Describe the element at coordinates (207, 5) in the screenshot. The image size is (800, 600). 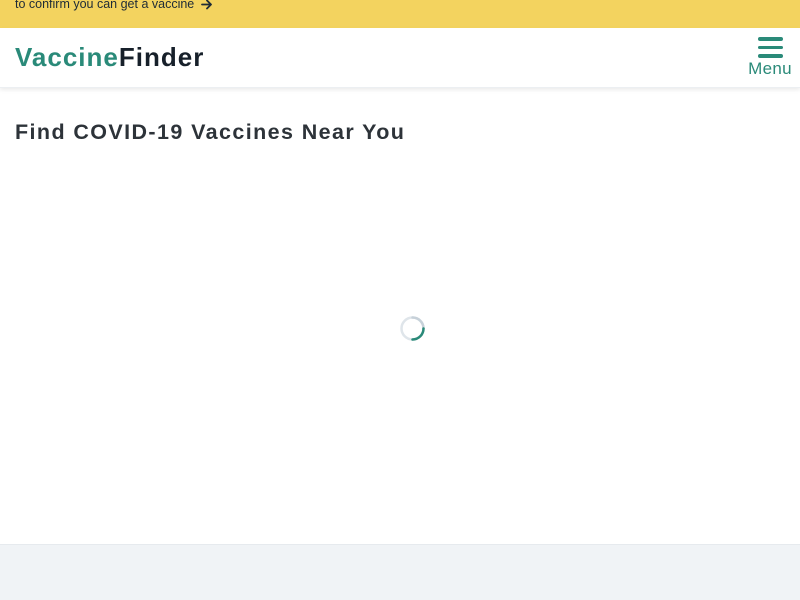
I see `arrow-right-icon` at that location.